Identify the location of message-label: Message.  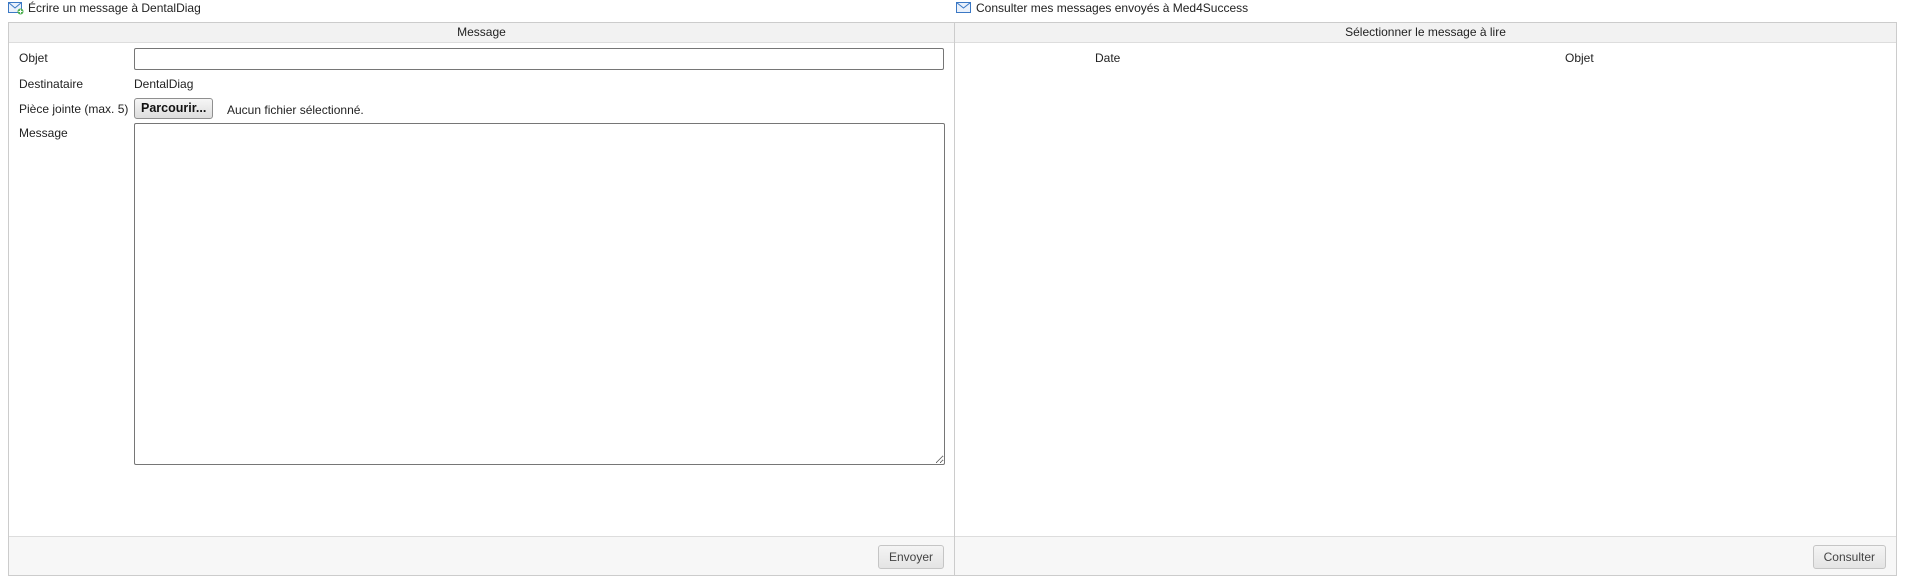
(43, 133).